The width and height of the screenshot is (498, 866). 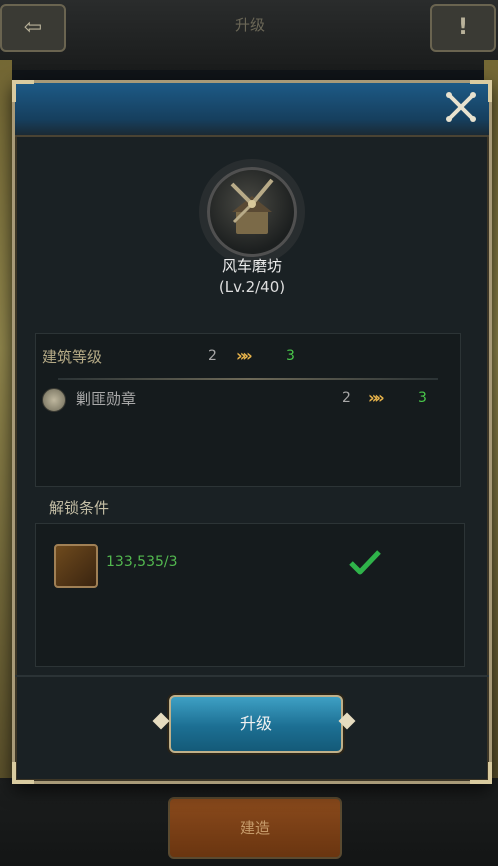 I want to click on upgrade-button-label: 升级, so click(x=255, y=723).